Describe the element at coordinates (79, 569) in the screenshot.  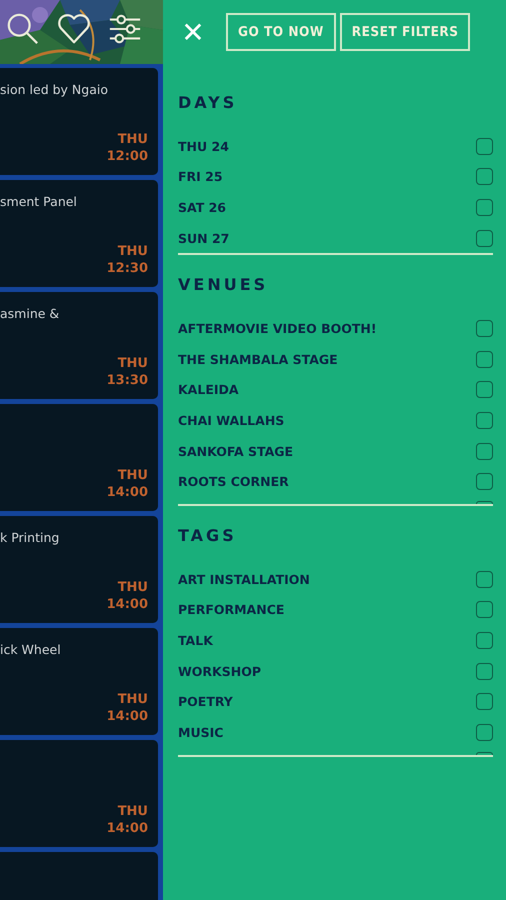
I see `event-card: k Printing THU 14:00` at that location.